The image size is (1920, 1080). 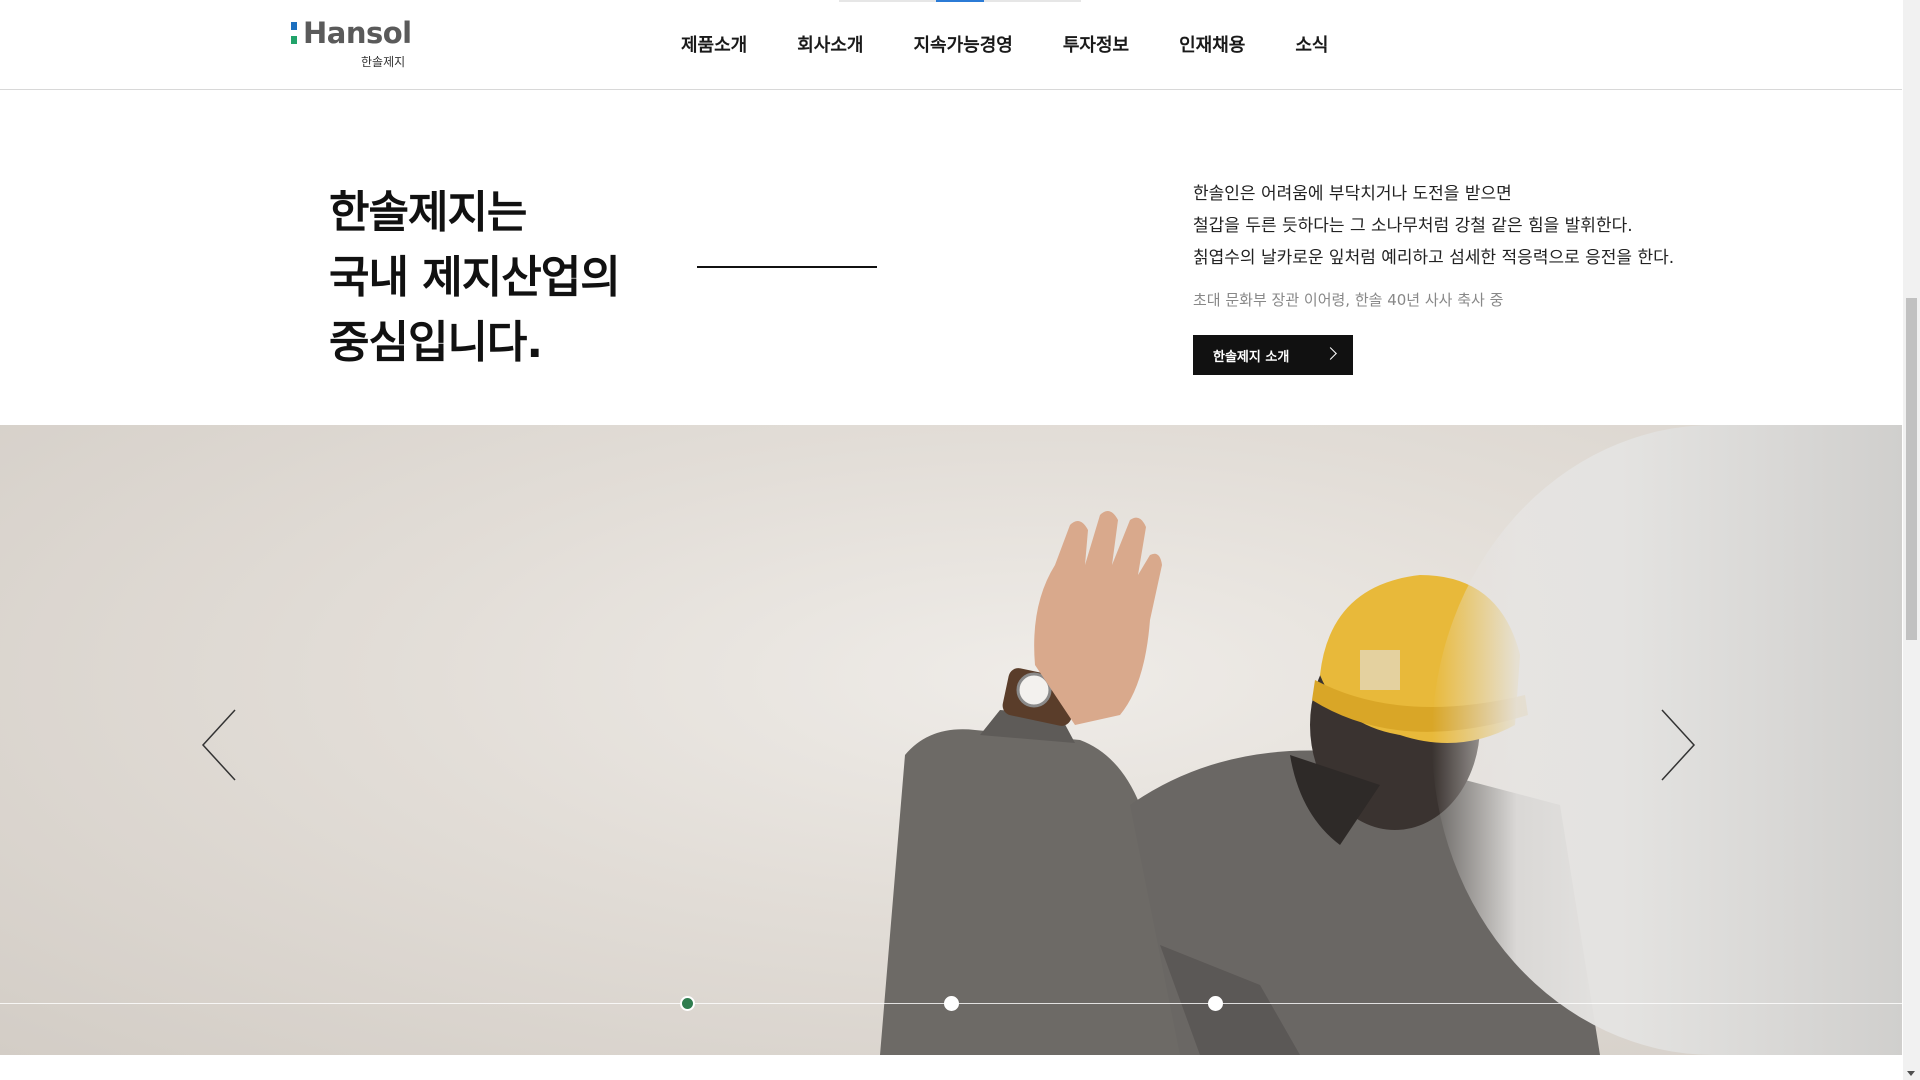 I want to click on headline-line: 중심입니다., so click(x=436, y=342).